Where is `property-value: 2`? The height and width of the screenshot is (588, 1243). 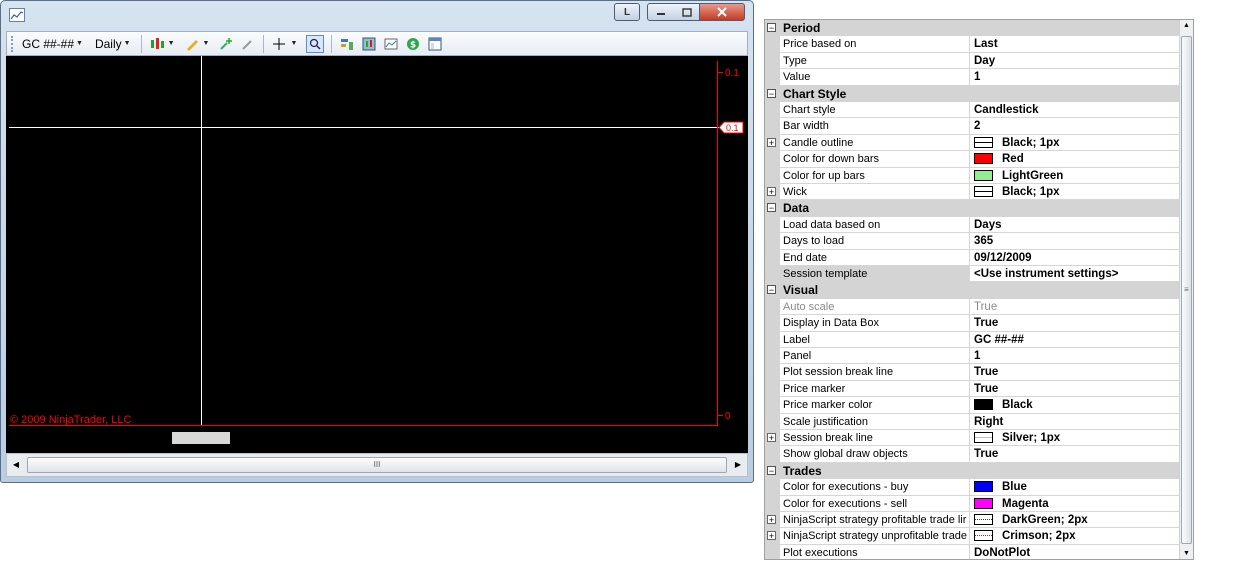 property-value: 2 is located at coordinates (1075, 126).